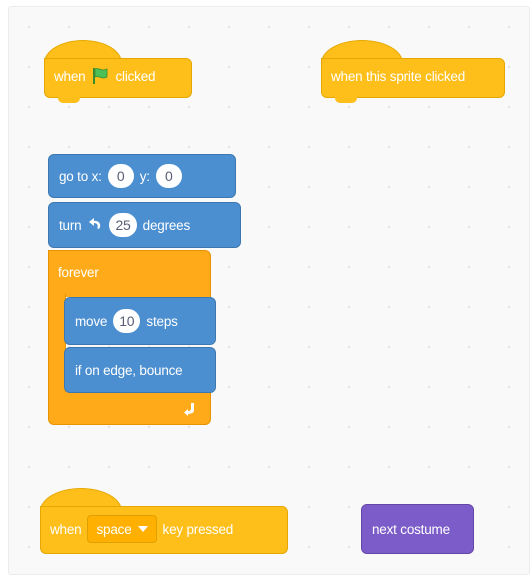 The image size is (532, 575). I want to click on when-flag-clicked-block: when clicked, so click(118, 71).